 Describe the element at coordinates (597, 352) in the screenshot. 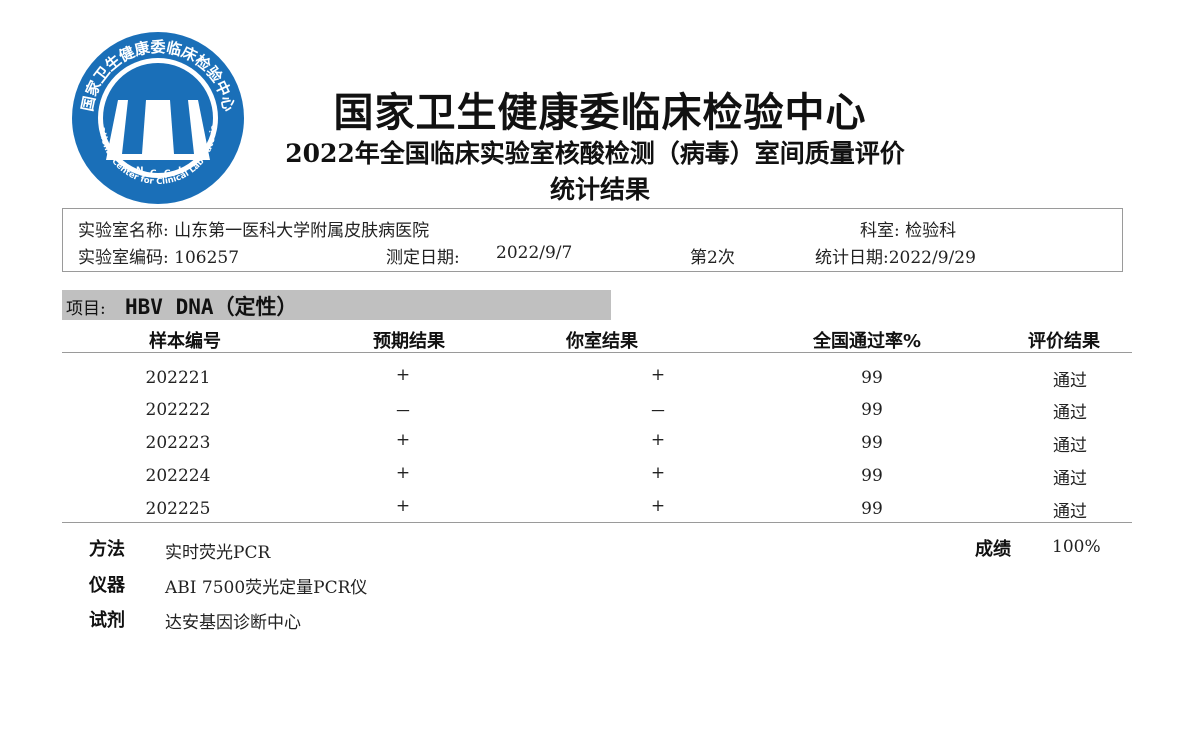

I see `table-header-rule` at that location.